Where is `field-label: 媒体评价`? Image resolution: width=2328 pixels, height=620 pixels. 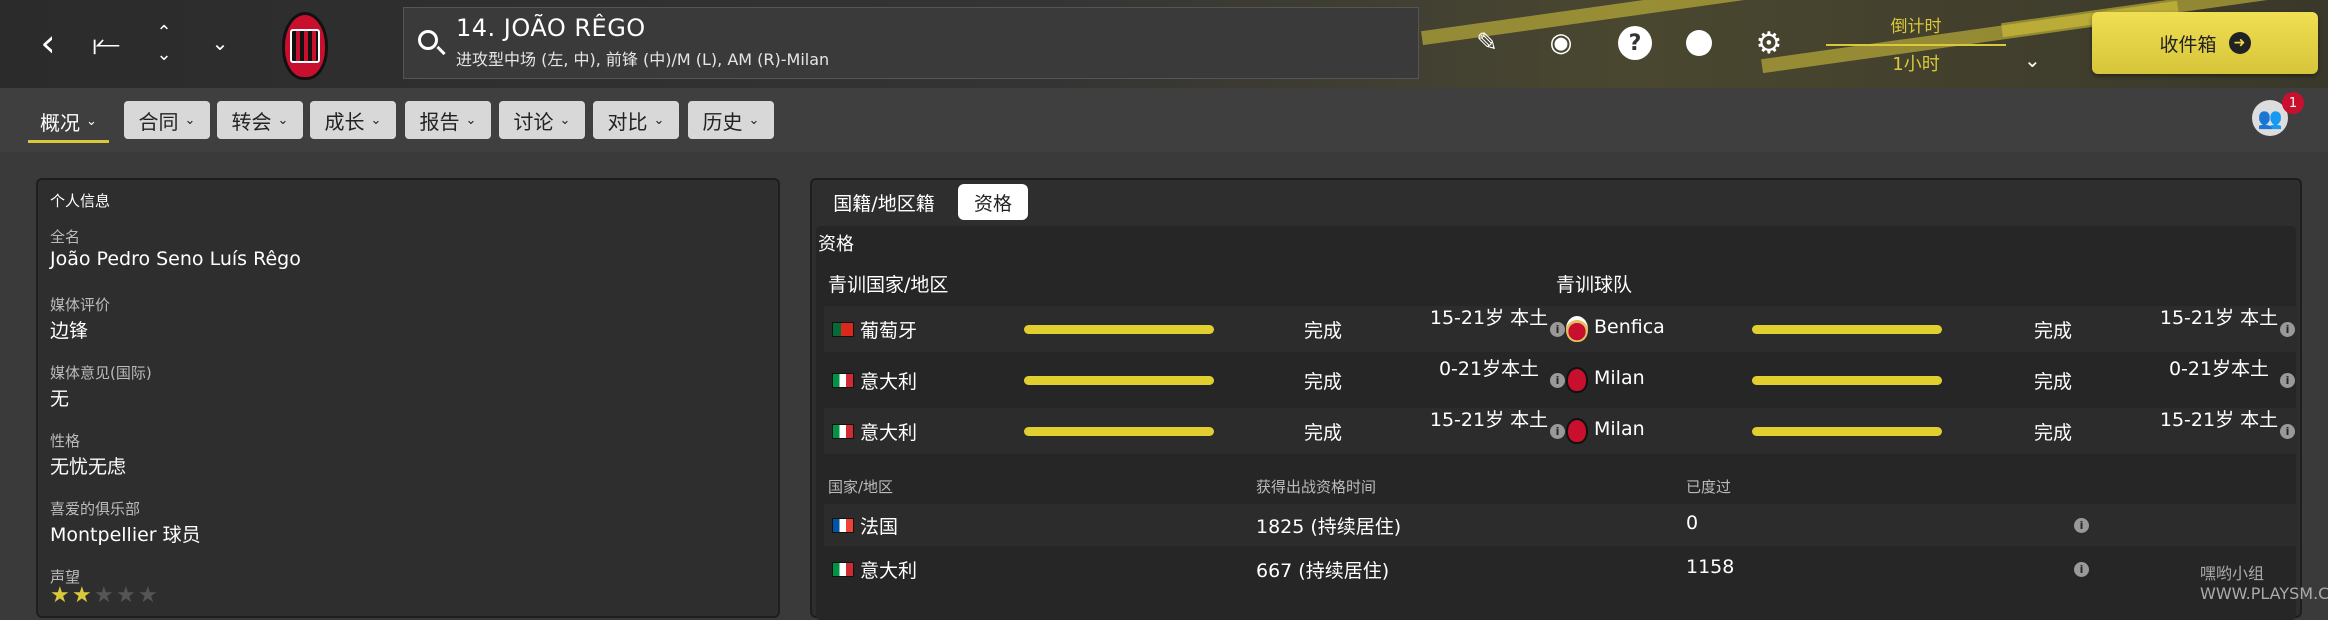 field-label: 媒体评价 is located at coordinates (80, 305).